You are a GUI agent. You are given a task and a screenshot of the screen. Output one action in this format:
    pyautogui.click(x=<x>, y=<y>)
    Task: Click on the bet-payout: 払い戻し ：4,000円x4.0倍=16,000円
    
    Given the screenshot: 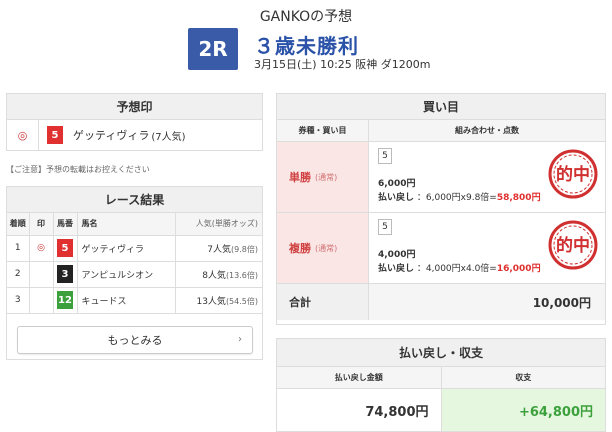 What is the action you would take?
    pyautogui.click(x=459, y=267)
    